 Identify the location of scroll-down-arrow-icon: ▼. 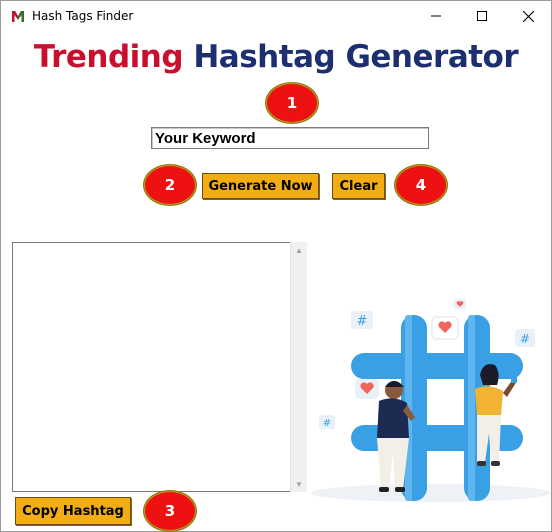
(299, 484).